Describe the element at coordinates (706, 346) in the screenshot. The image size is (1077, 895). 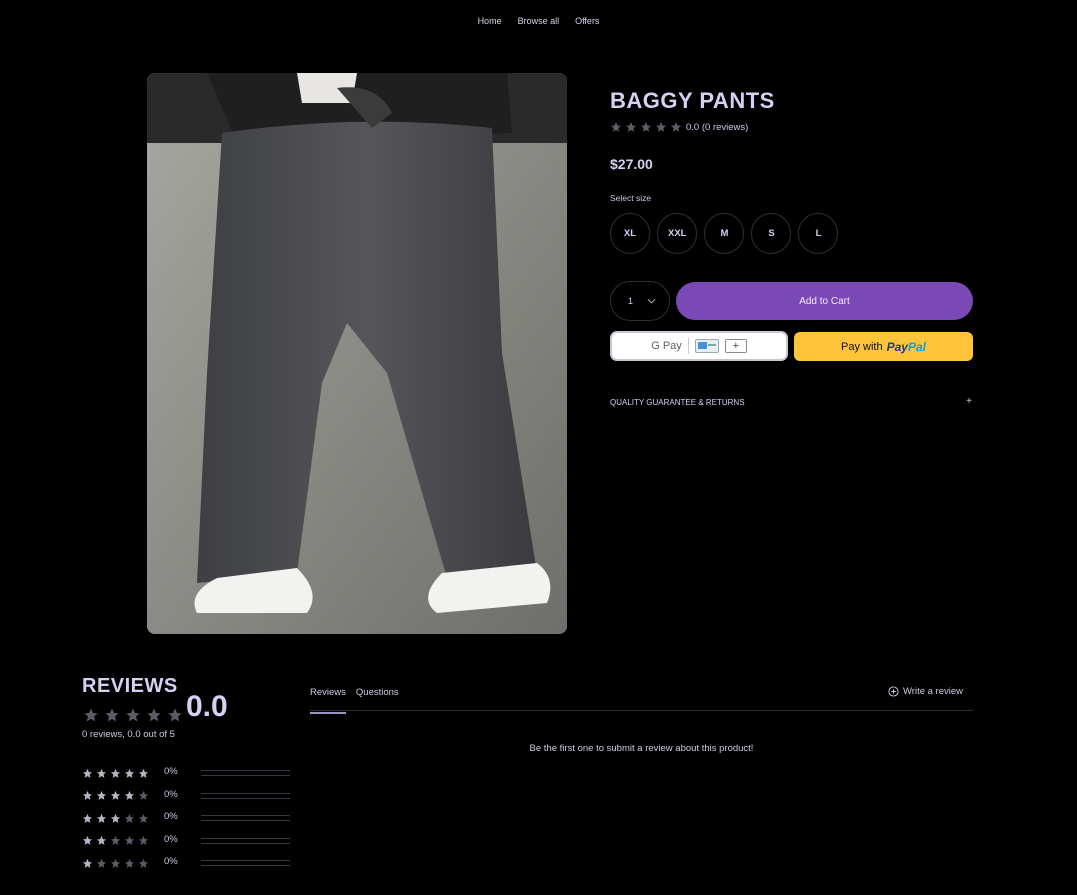
I see `credit-card-icon` at that location.